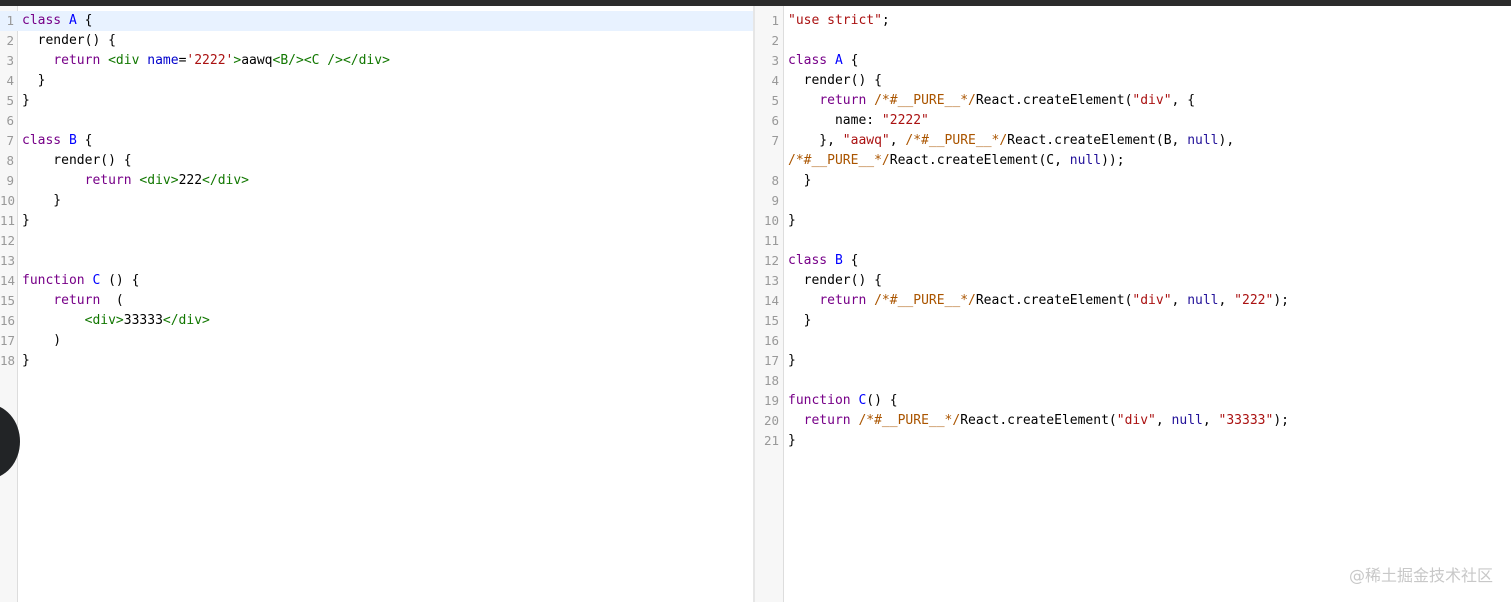 The image size is (1511, 602). What do you see at coordinates (771, 400) in the screenshot?
I see `line-number: 19` at bounding box center [771, 400].